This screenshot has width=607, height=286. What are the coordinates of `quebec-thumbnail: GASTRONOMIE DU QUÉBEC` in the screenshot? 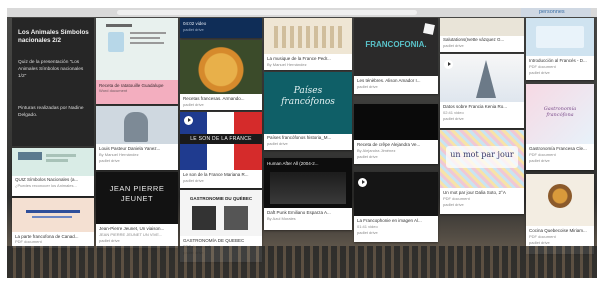 It's located at (221, 213).